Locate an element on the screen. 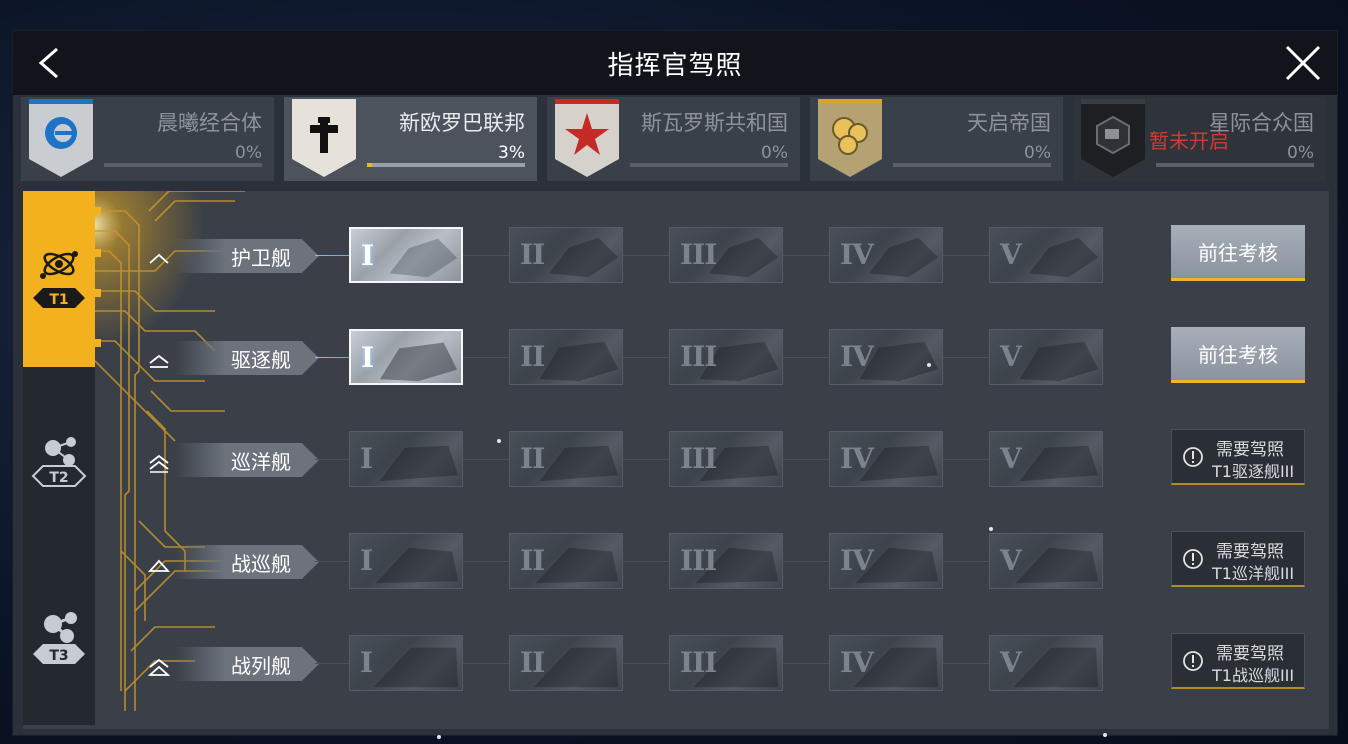 The image size is (1348, 744). rank-tile-frigate-5: V is located at coordinates (1046, 255).